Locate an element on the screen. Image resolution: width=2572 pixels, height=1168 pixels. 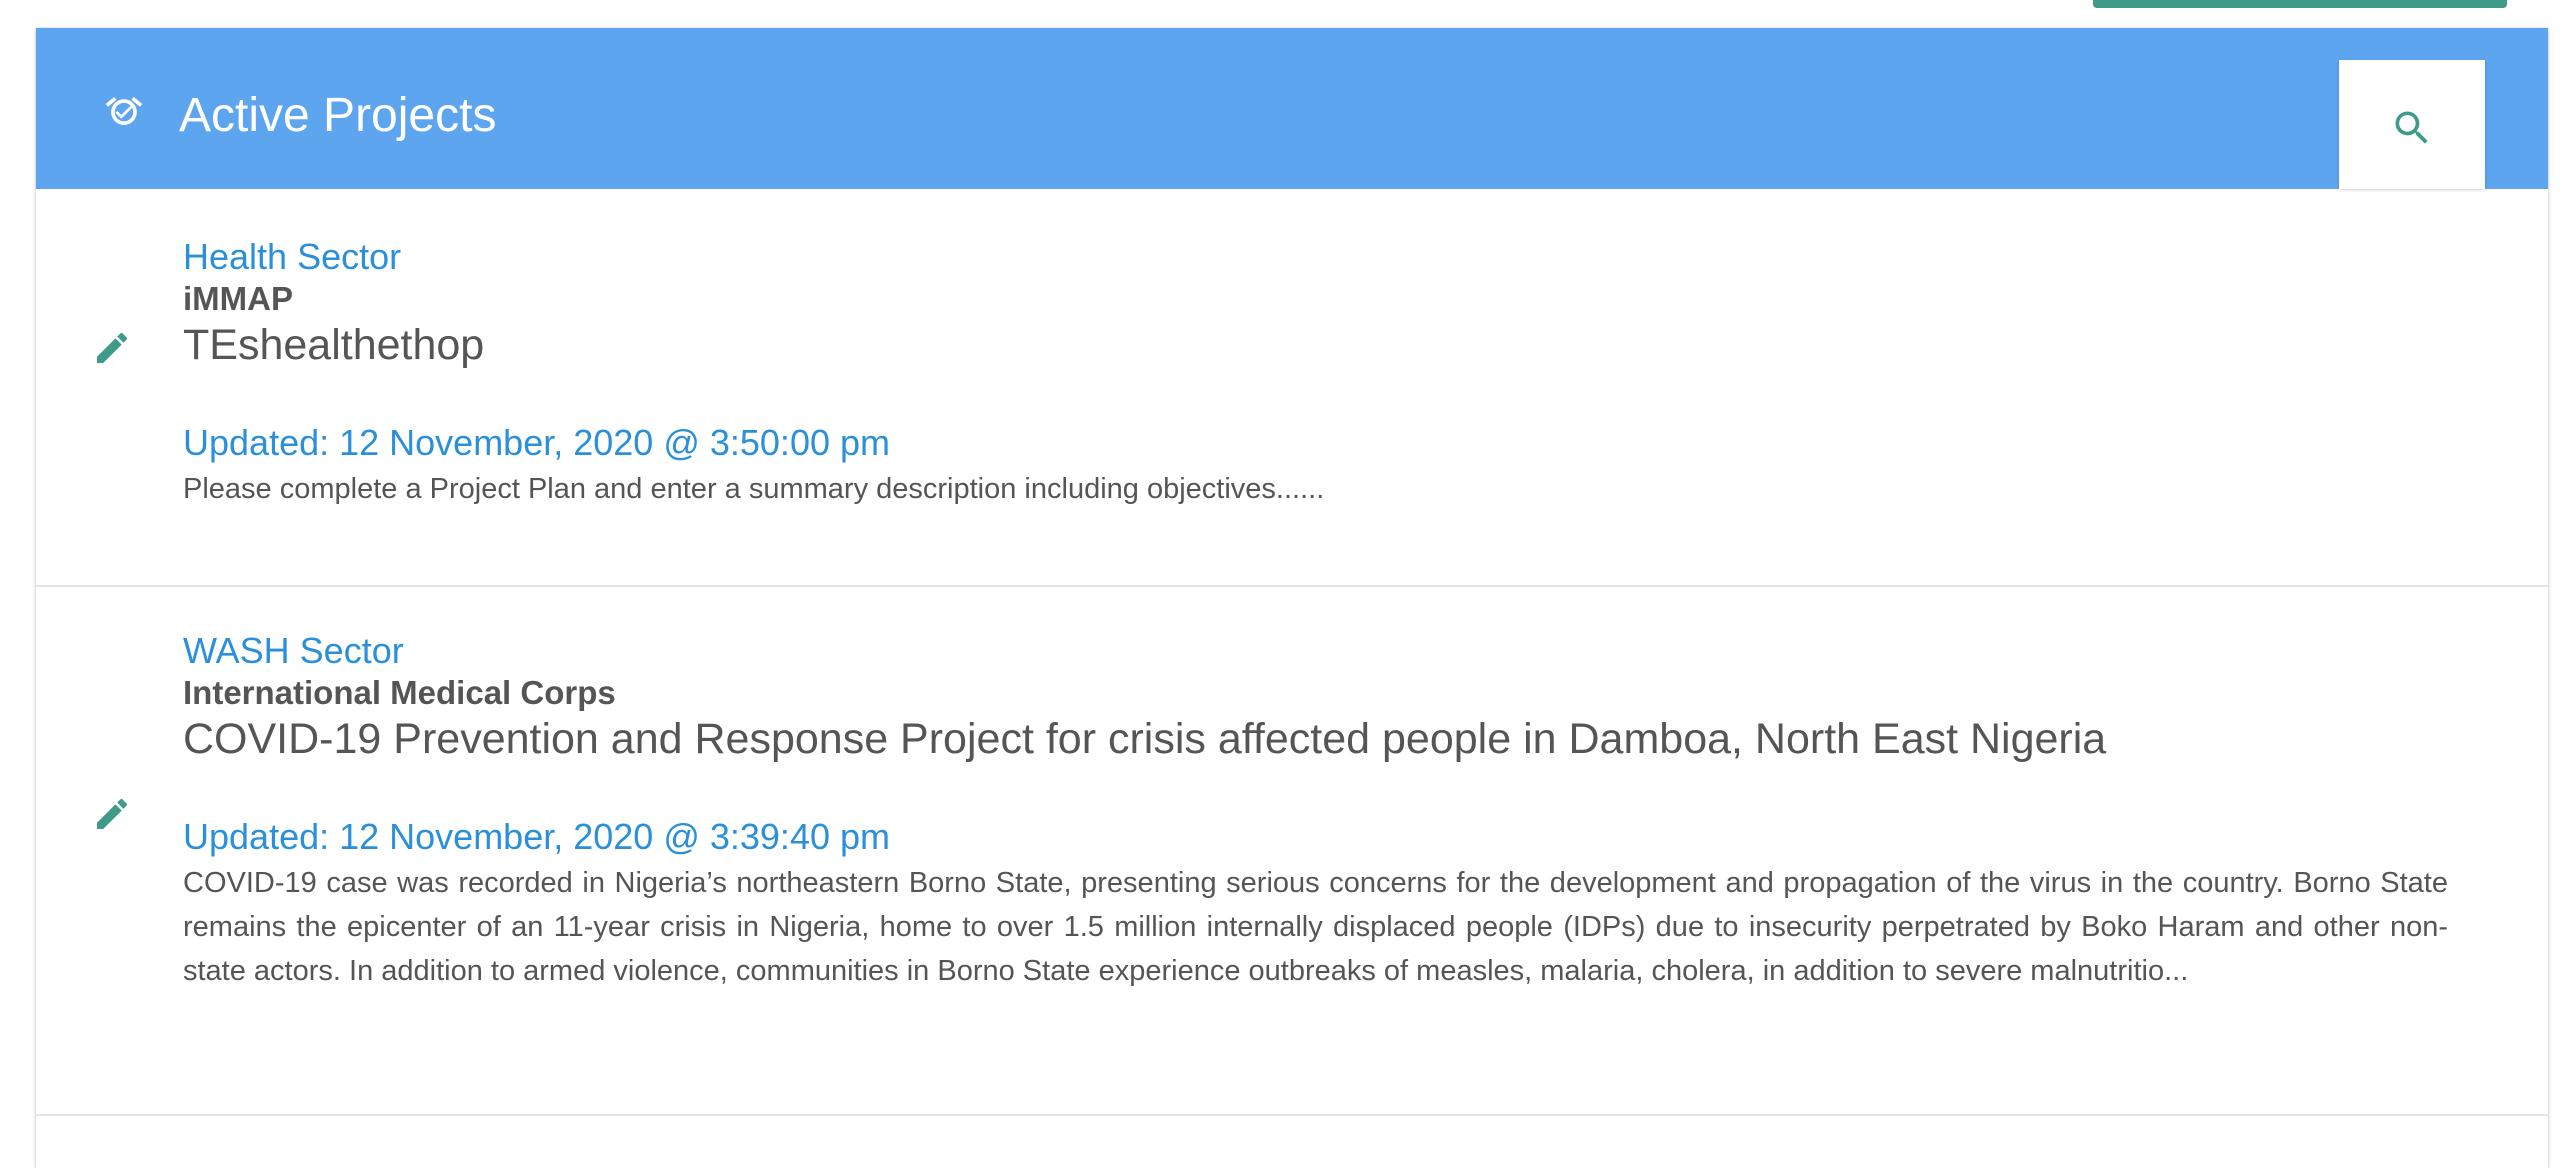
project-sector-link: Health Sector is located at coordinates (1315, 257).